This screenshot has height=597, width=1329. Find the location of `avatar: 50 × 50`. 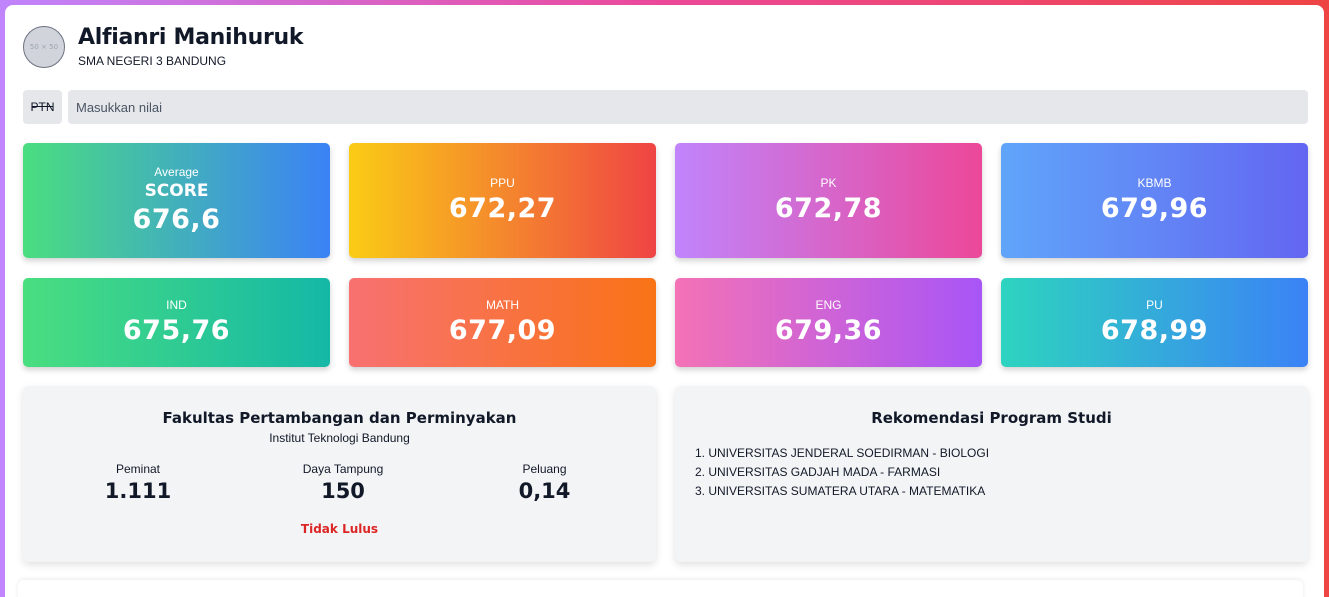

avatar: 50 × 50 is located at coordinates (44, 46).